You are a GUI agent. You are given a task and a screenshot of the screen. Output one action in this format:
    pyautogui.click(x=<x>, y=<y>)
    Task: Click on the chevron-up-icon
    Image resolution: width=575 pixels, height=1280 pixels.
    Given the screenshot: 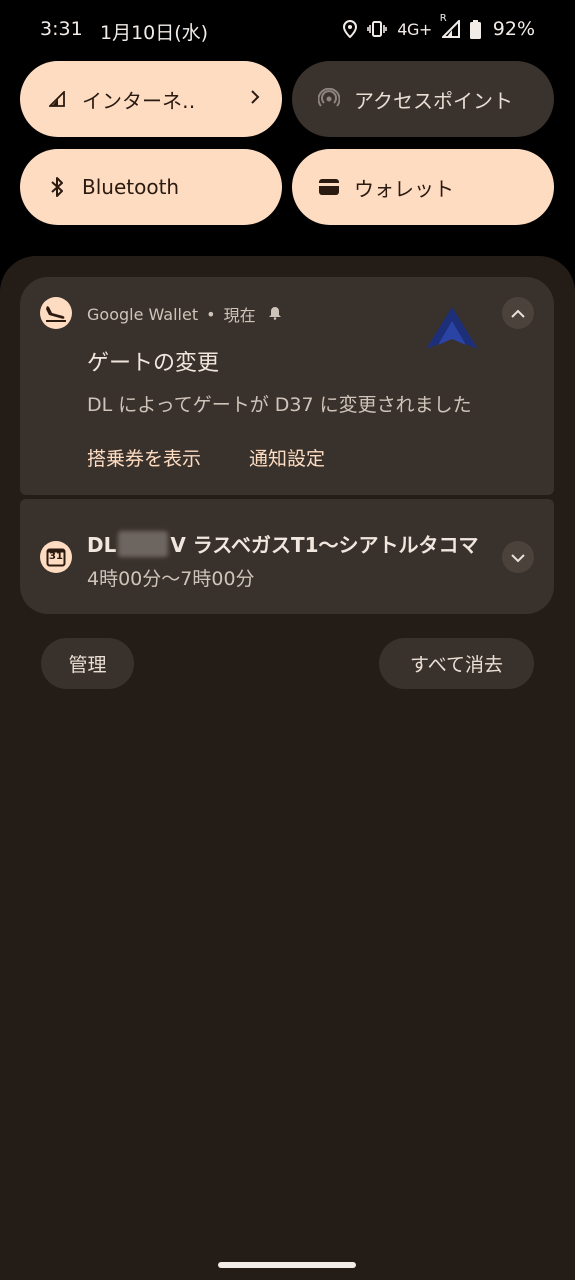 What is the action you would take?
    pyautogui.click(x=518, y=313)
    